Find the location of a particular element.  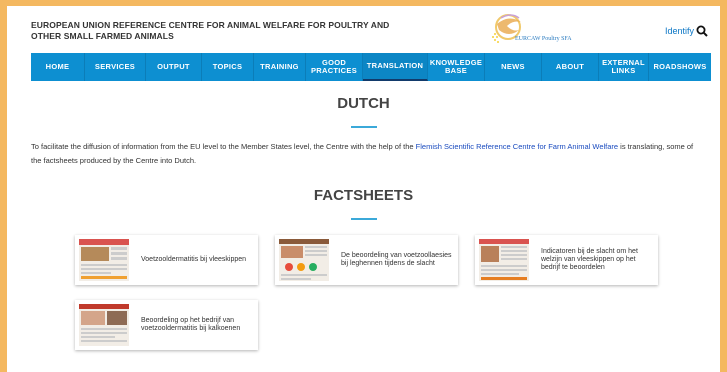

eurcaw-logo: EURCAW Poultry SFA is located at coordinates (537, 31).